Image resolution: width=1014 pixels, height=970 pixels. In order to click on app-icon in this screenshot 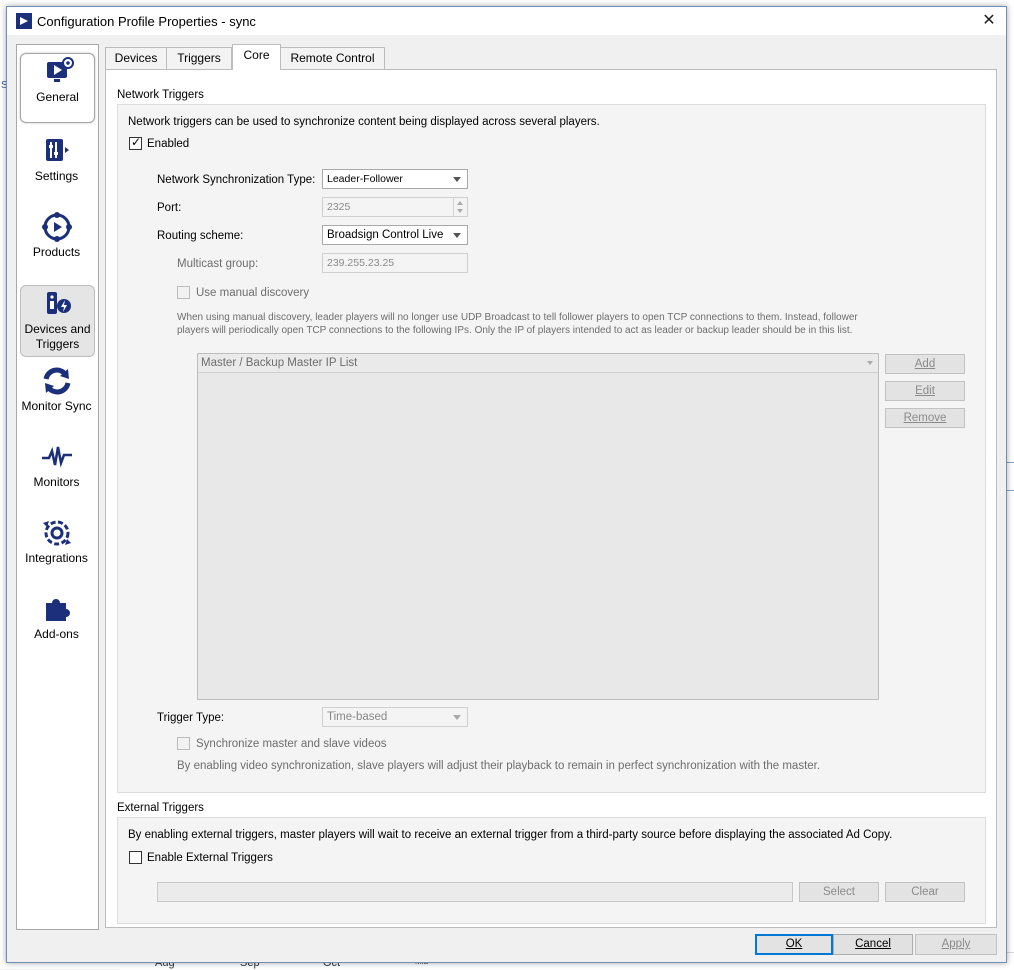, I will do `click(24, 21)`.